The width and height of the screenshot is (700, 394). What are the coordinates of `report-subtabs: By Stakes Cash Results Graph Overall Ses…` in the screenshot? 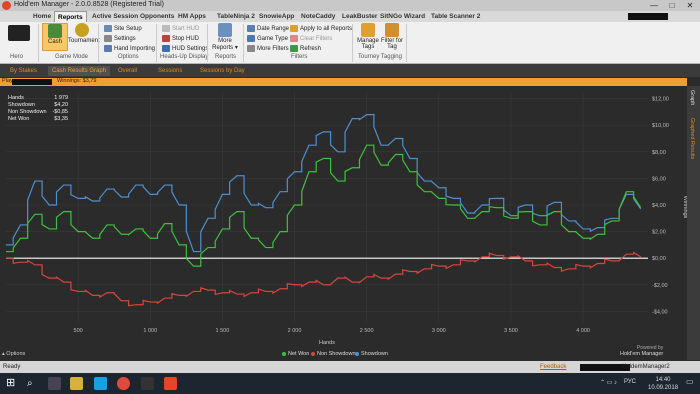 It's located at (350, 70).